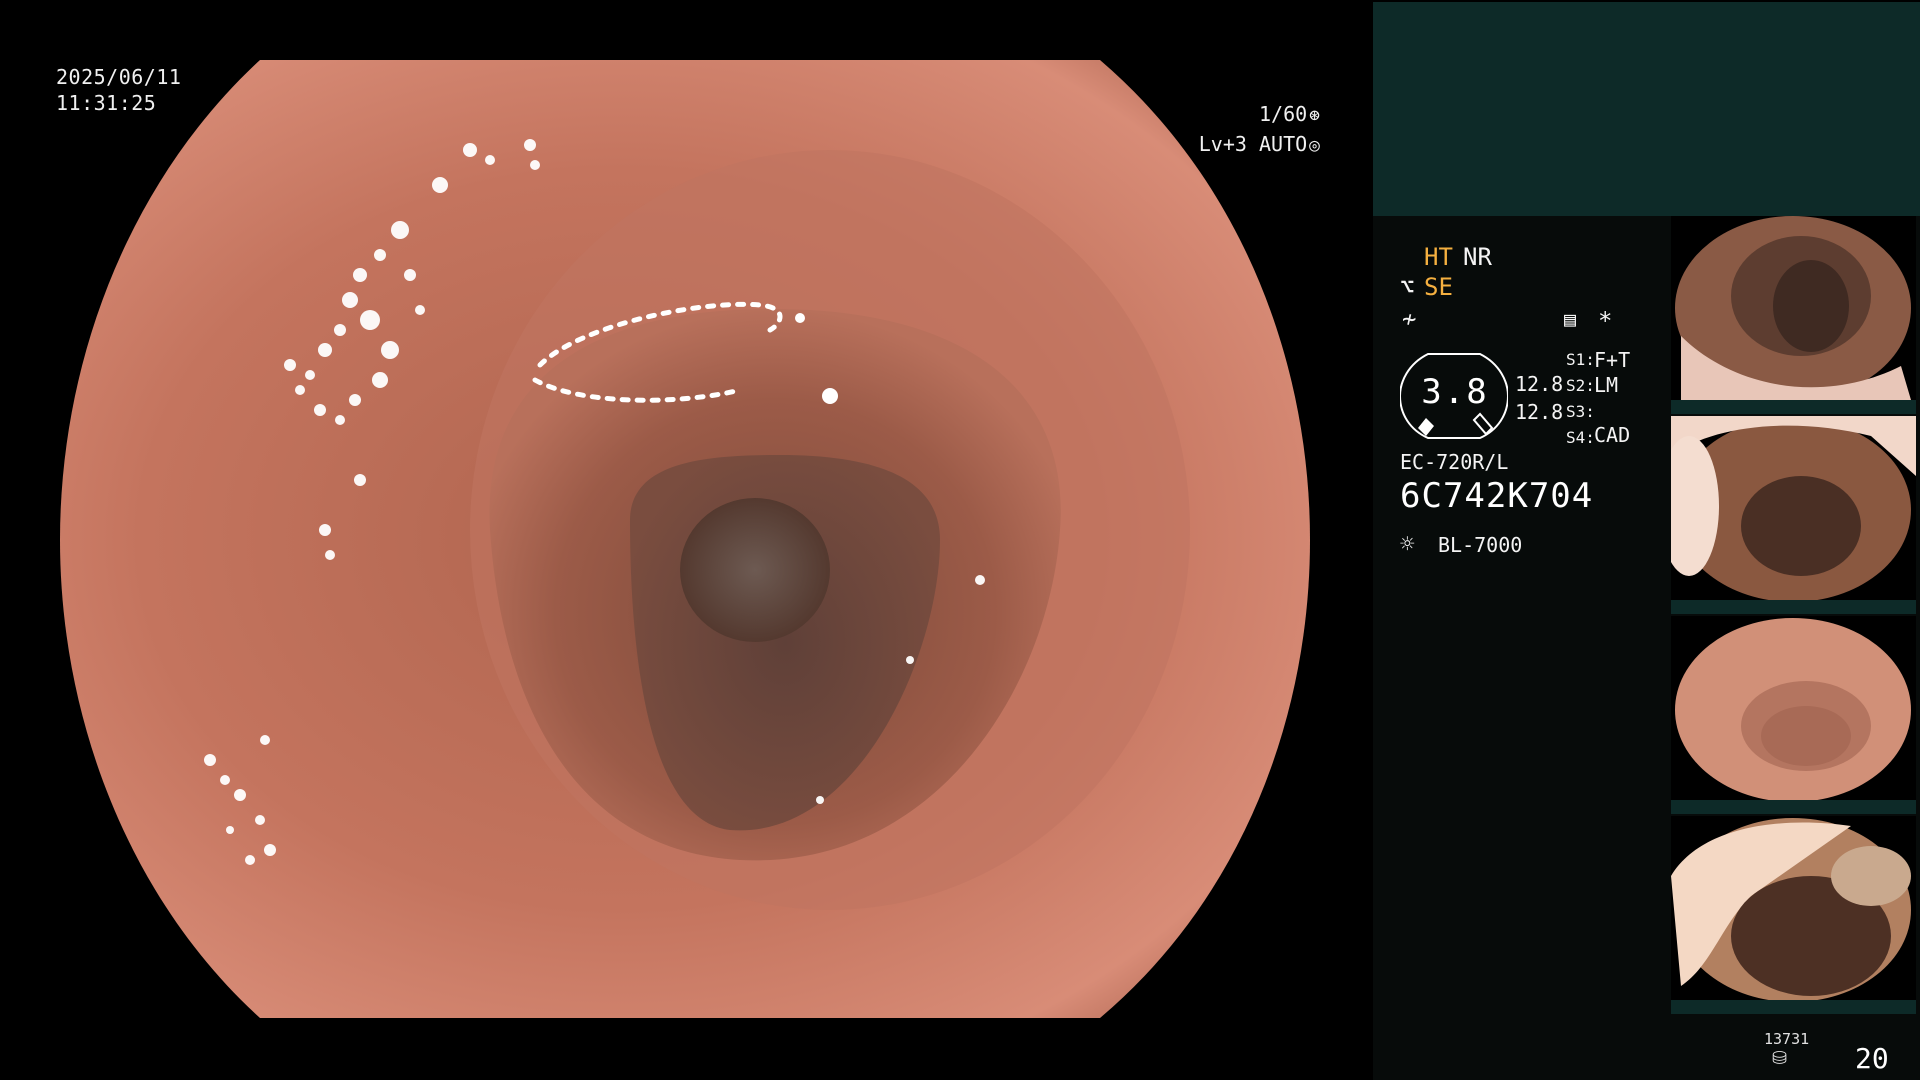 This screenshot has width=1920, height=1080. What do you see at coordinates (1438, 287) in the screenshot?
I see `se-indicator: SE` at bounding box center [1438, 287].